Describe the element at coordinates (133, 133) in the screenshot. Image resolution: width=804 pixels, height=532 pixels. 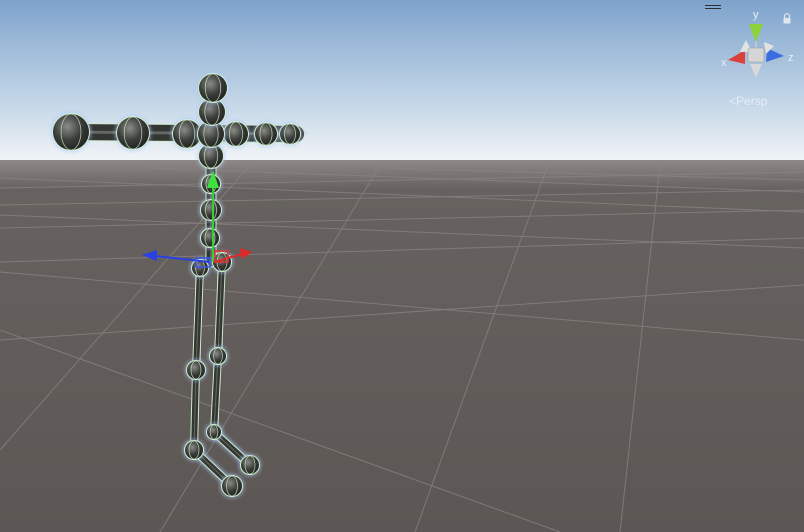
I see `joint-left-forearm` at that location.